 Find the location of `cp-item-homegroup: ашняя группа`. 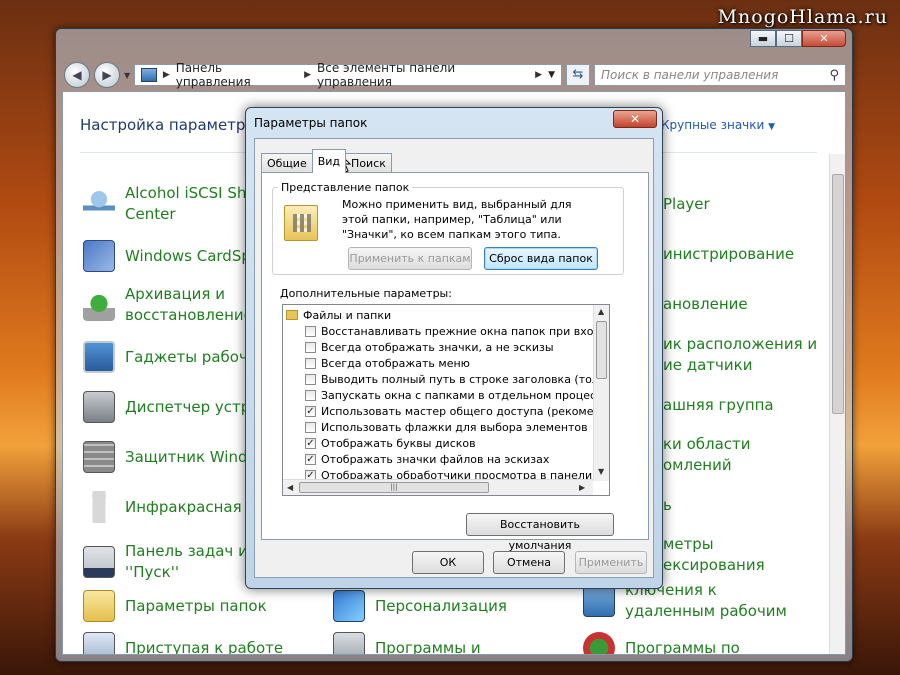

cp-item-homegroup: ашняя группа is located at coordinates (718, 405).